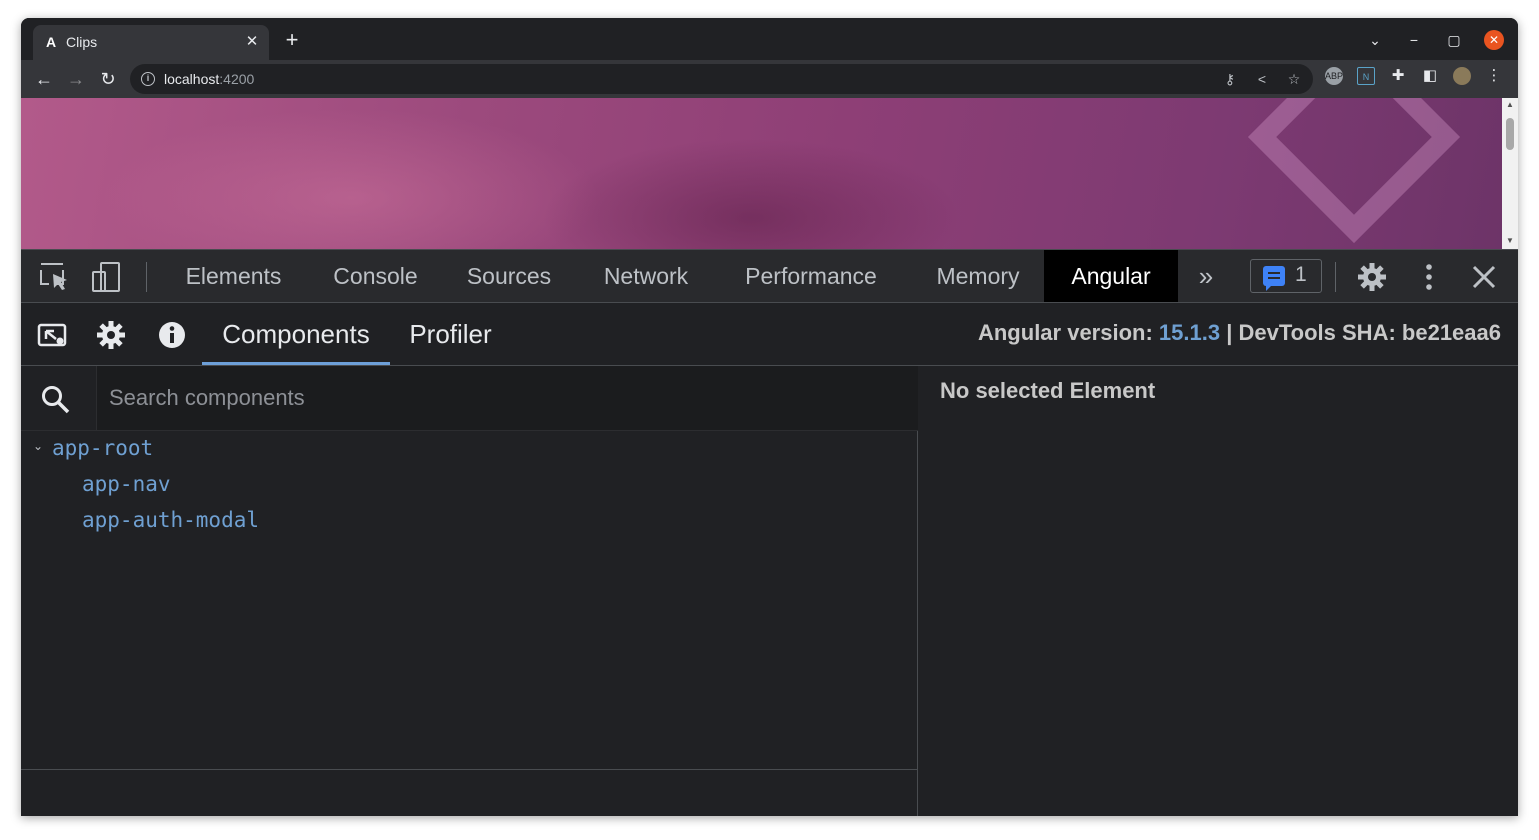  I want to click on site-info-icon: i, so click(148, 79).